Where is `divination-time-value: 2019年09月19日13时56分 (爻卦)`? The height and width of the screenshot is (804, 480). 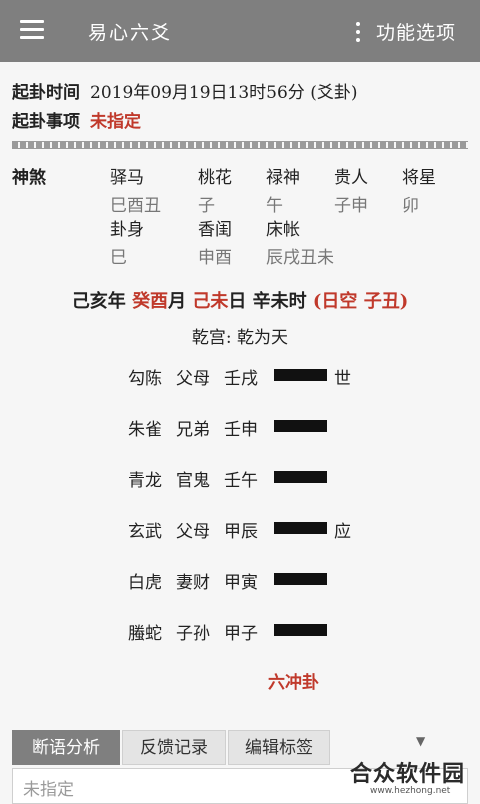
divination-time-value: 2019年09月19日13时56分 (爻卦) is located at coordinates (224, 93).